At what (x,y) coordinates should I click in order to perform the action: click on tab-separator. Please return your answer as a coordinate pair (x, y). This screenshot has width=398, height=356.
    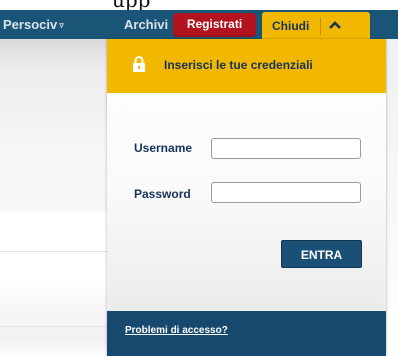
    Looking at the image, I should click on (320, 26).